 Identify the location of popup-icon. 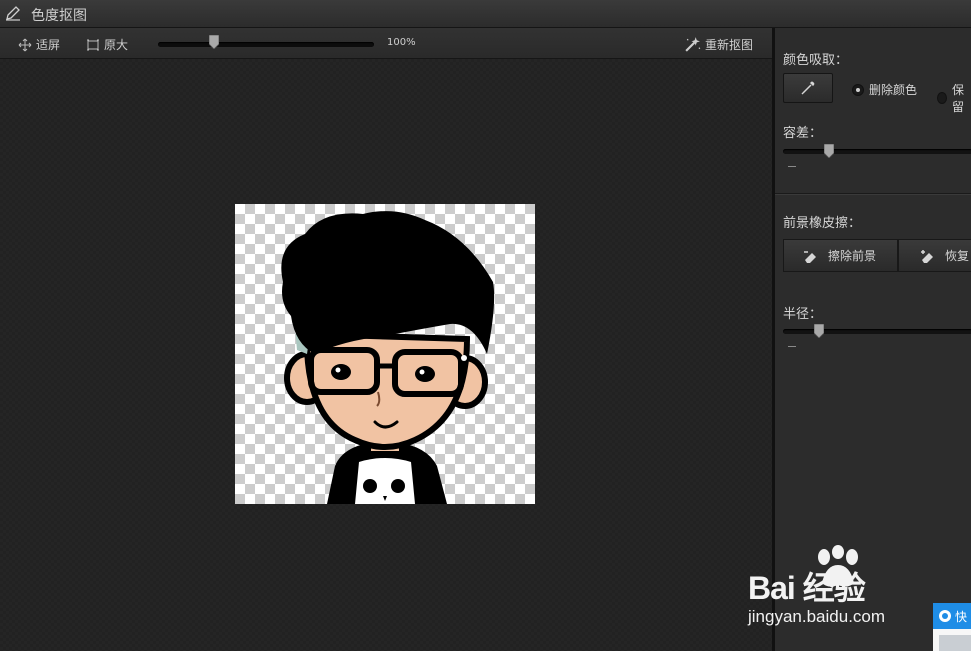
(945, 616).